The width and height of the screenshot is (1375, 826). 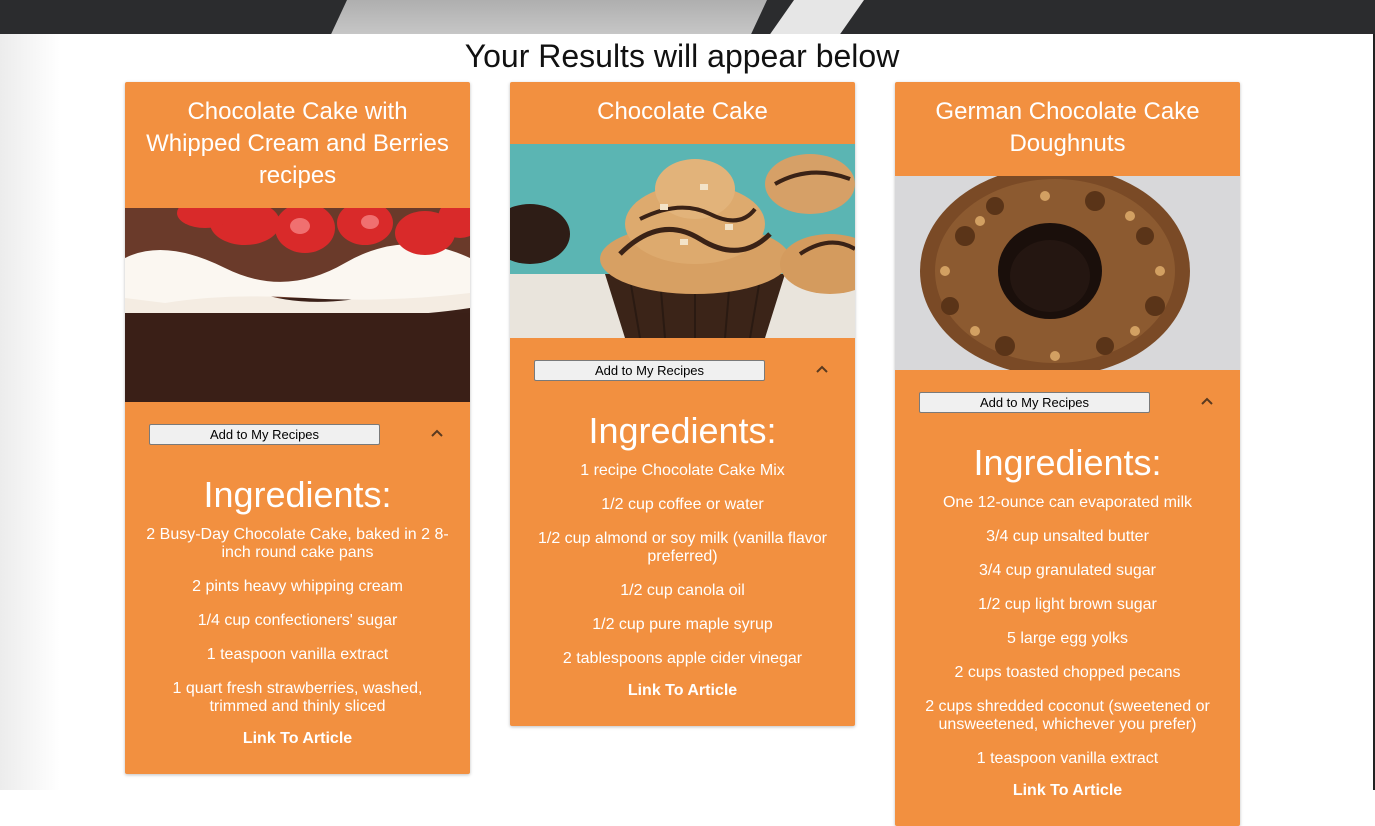 What do you see at coordinates (1067, 536) in the screenshot?
I see `ingredient-item: 3/4 cup unsalted butter` at bounding box center [1067, 536].